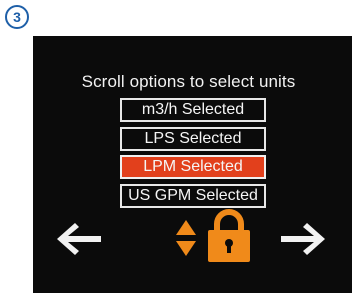 The height and width of the screenshot is (293, 352). I want to click on right-arrow-icon, so click(303, 239).